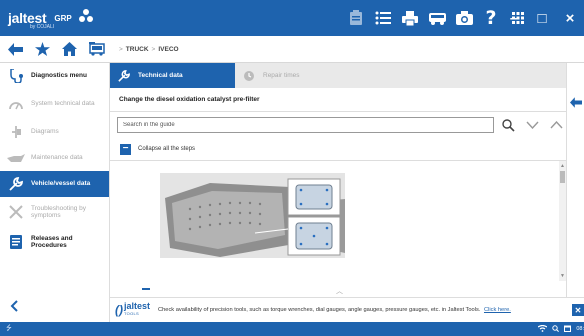 This screenshot has height=336, width=584. What do you see at coordinates (16, 132) in the screenshot?
I see `plug-icon` at bounding box center [16, 132].